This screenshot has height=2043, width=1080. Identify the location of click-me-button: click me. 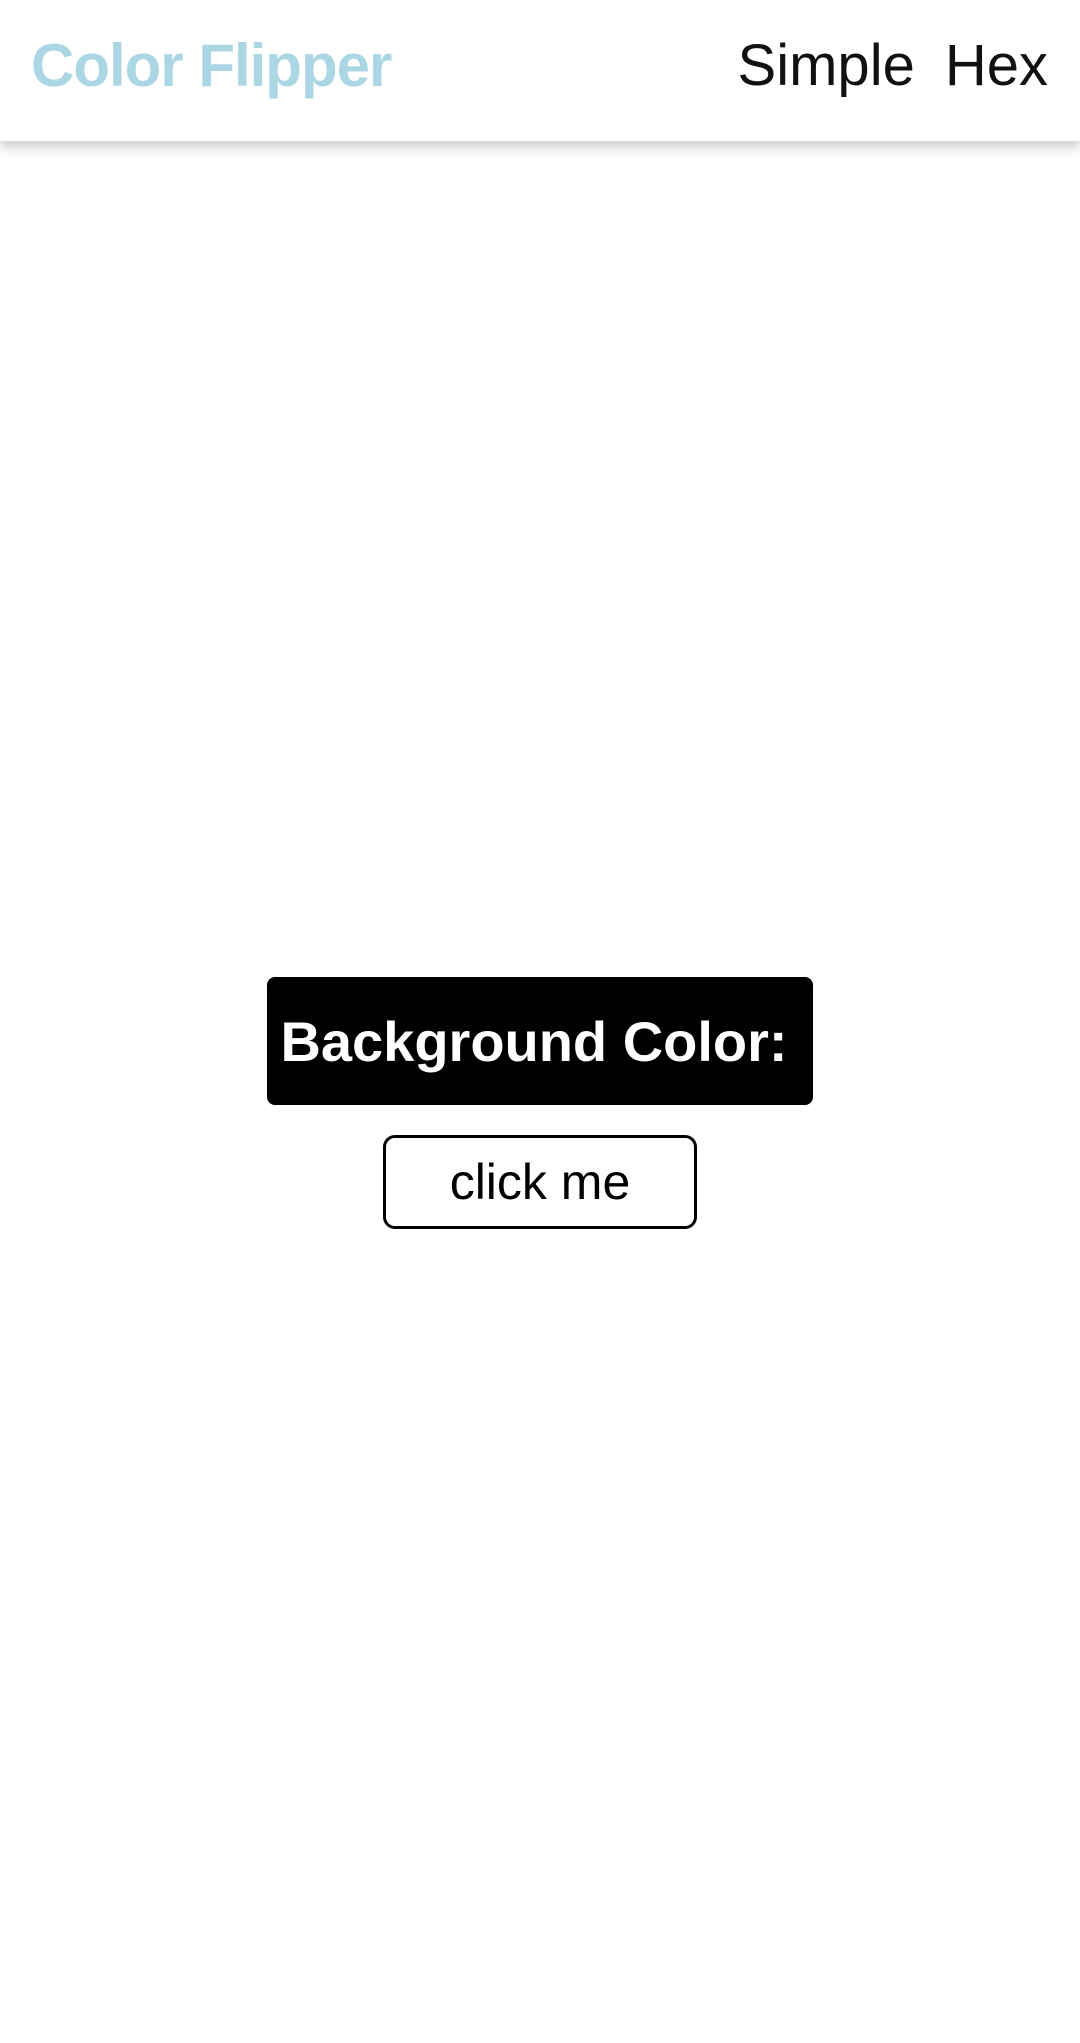
(540, 1182).